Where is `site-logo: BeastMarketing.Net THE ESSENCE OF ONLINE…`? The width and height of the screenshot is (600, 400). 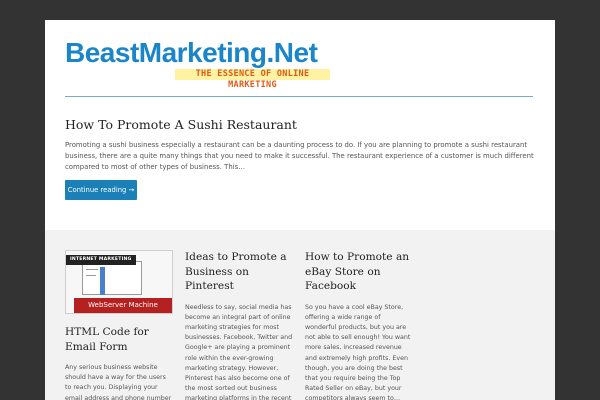
site-logo: BeastMarketing.Net THE ESSENCE OF ONLINE… is located at coordinates (300, 67).